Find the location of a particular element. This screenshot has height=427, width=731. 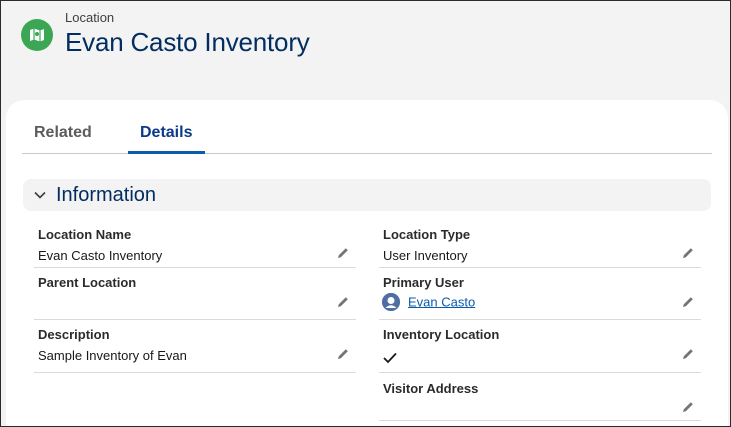

active-tab-indicator is located at coordinates (166, 152).